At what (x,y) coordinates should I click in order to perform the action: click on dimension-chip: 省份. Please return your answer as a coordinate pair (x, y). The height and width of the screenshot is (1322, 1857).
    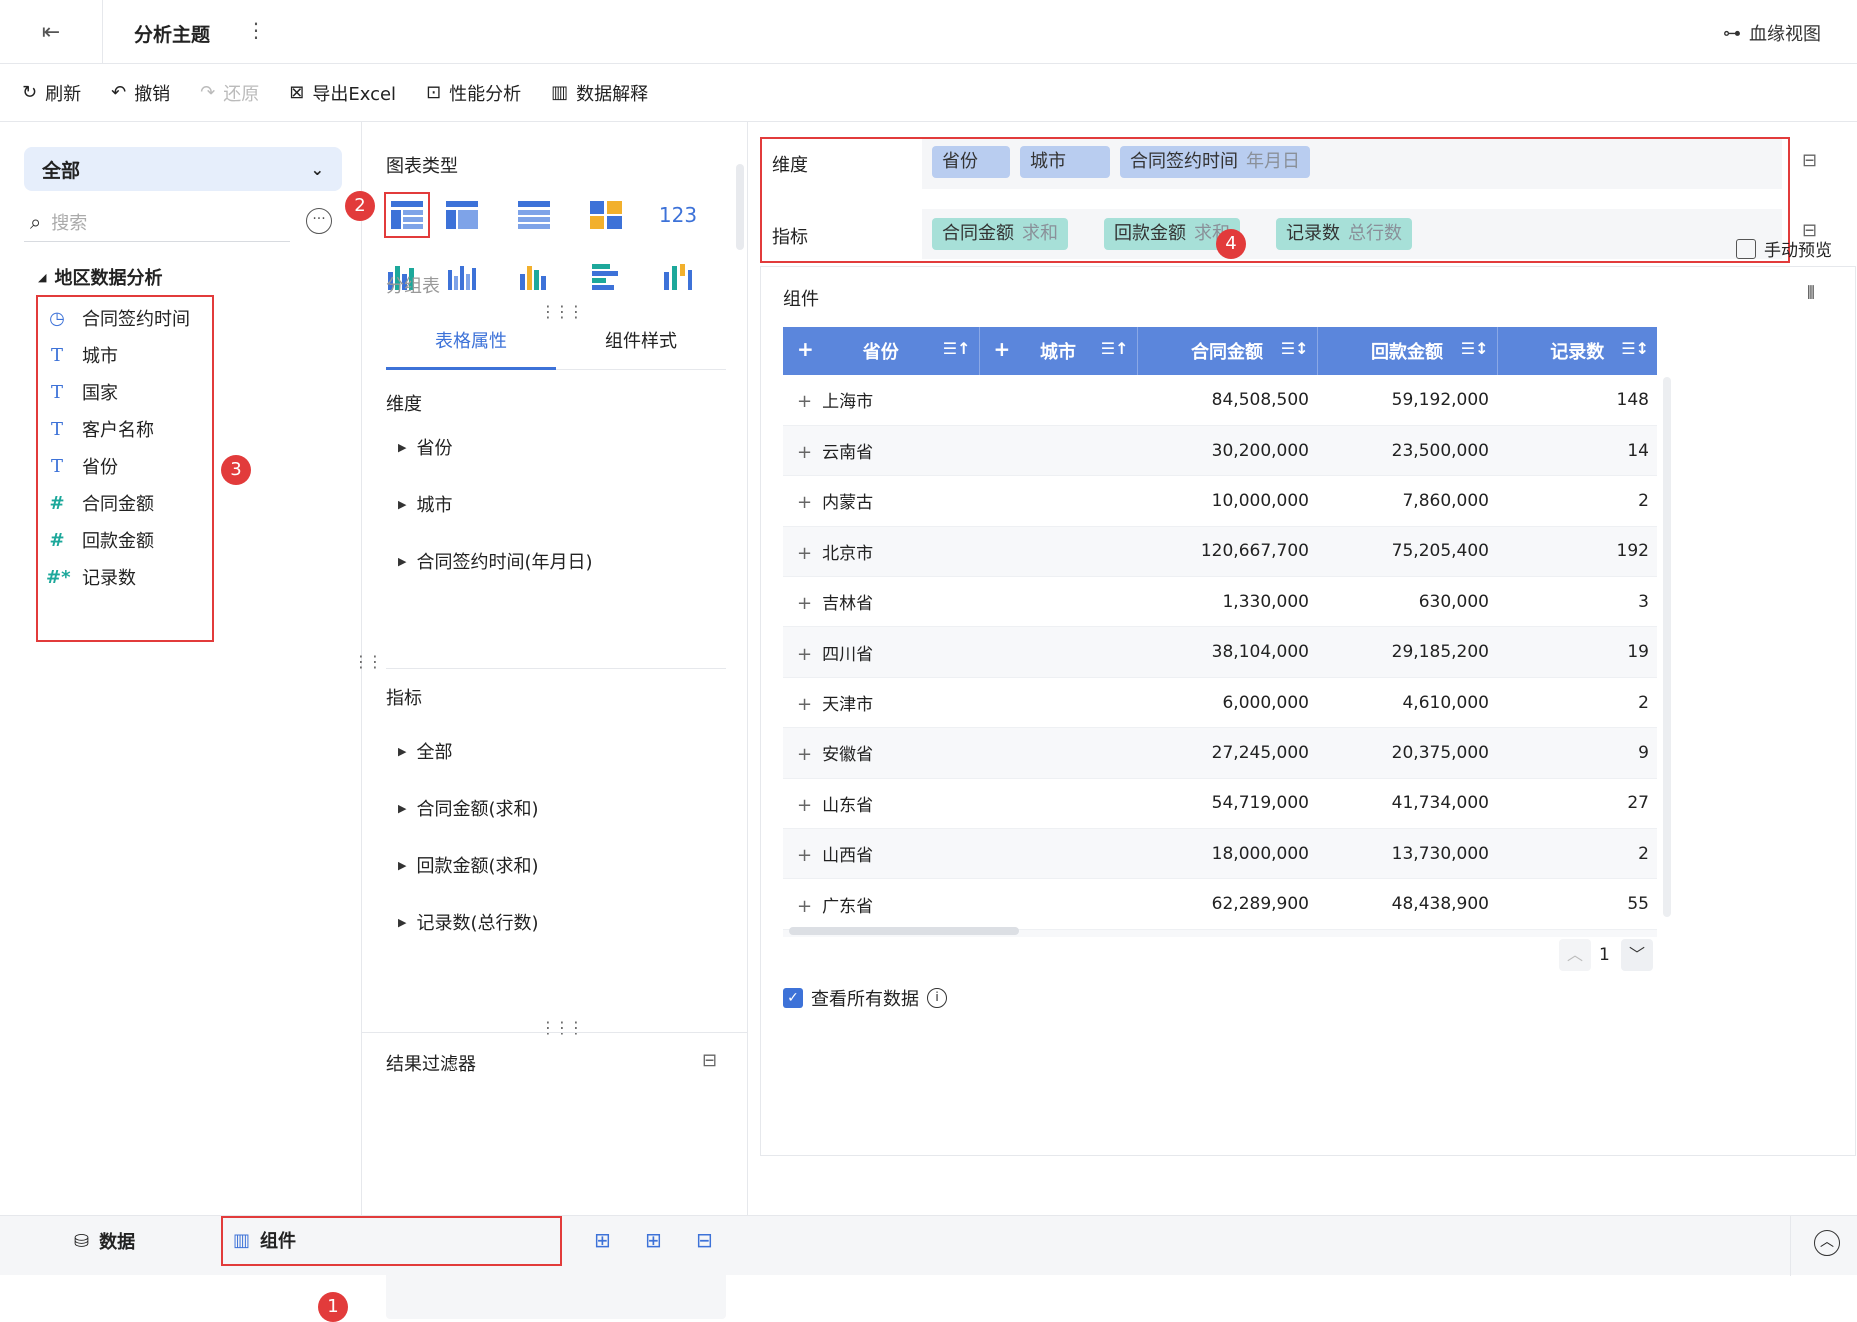
    Looking at the image, I should click on (971, 162).